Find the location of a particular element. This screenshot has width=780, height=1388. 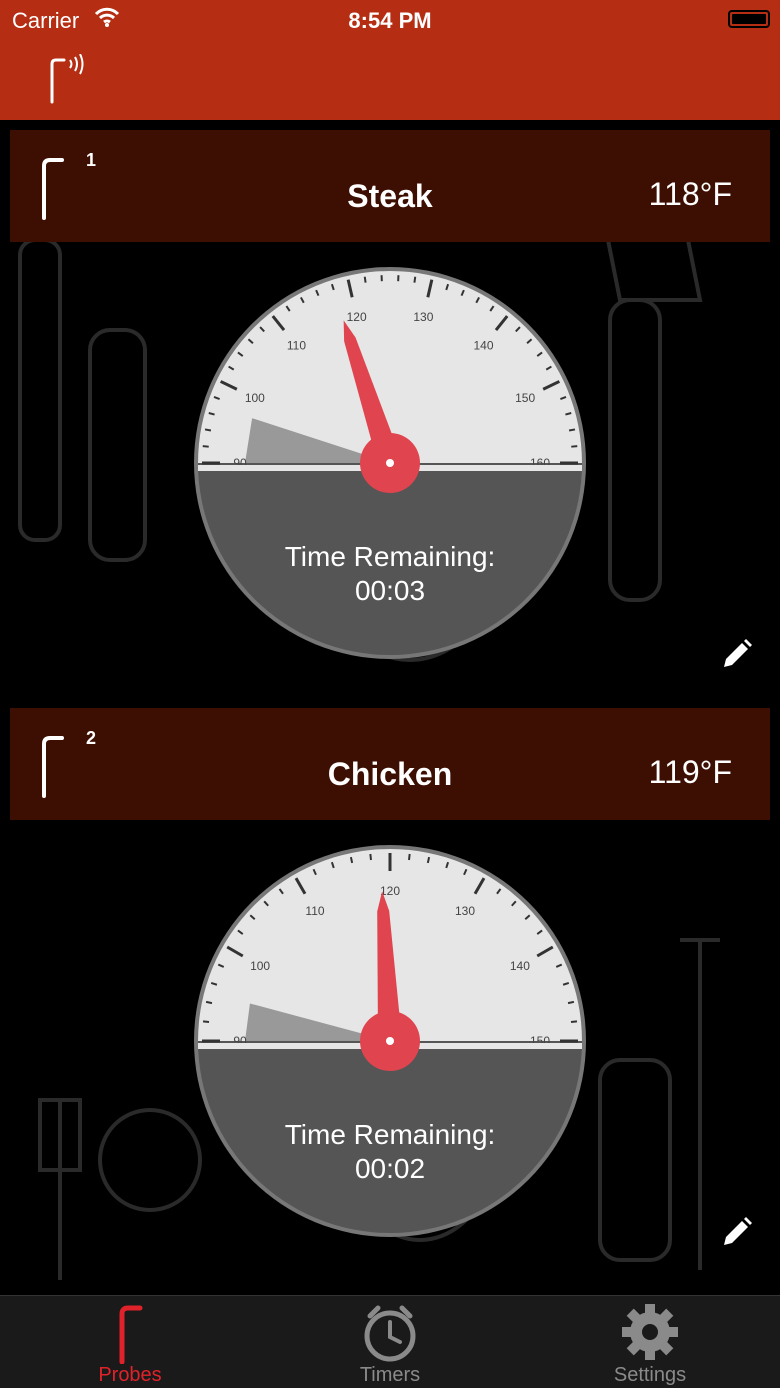

clock: 8:54 PM is located at coordinates (390, 21).